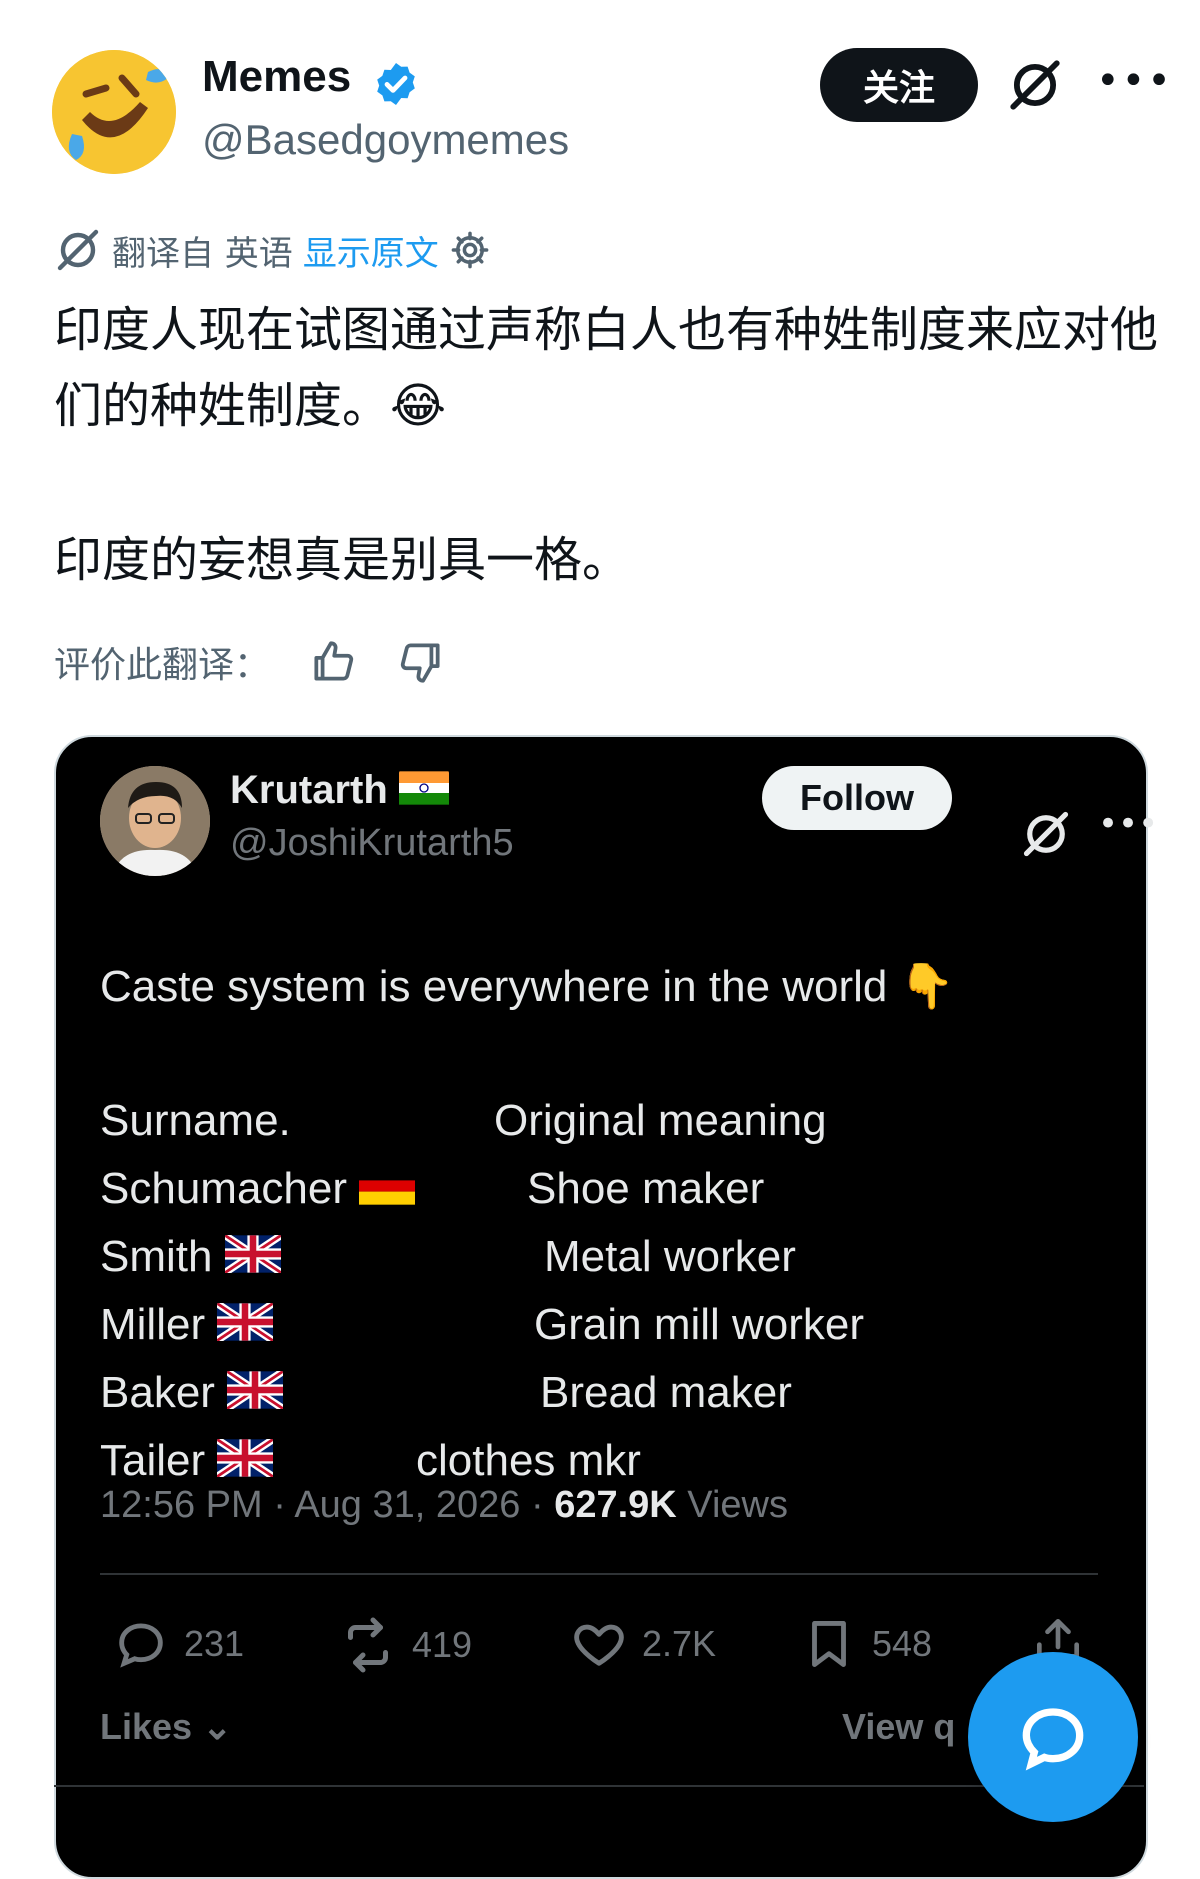  Describe the element at coordinates (679, 1643) in the screenshot. I see `like-count: 2.7K` at that location.